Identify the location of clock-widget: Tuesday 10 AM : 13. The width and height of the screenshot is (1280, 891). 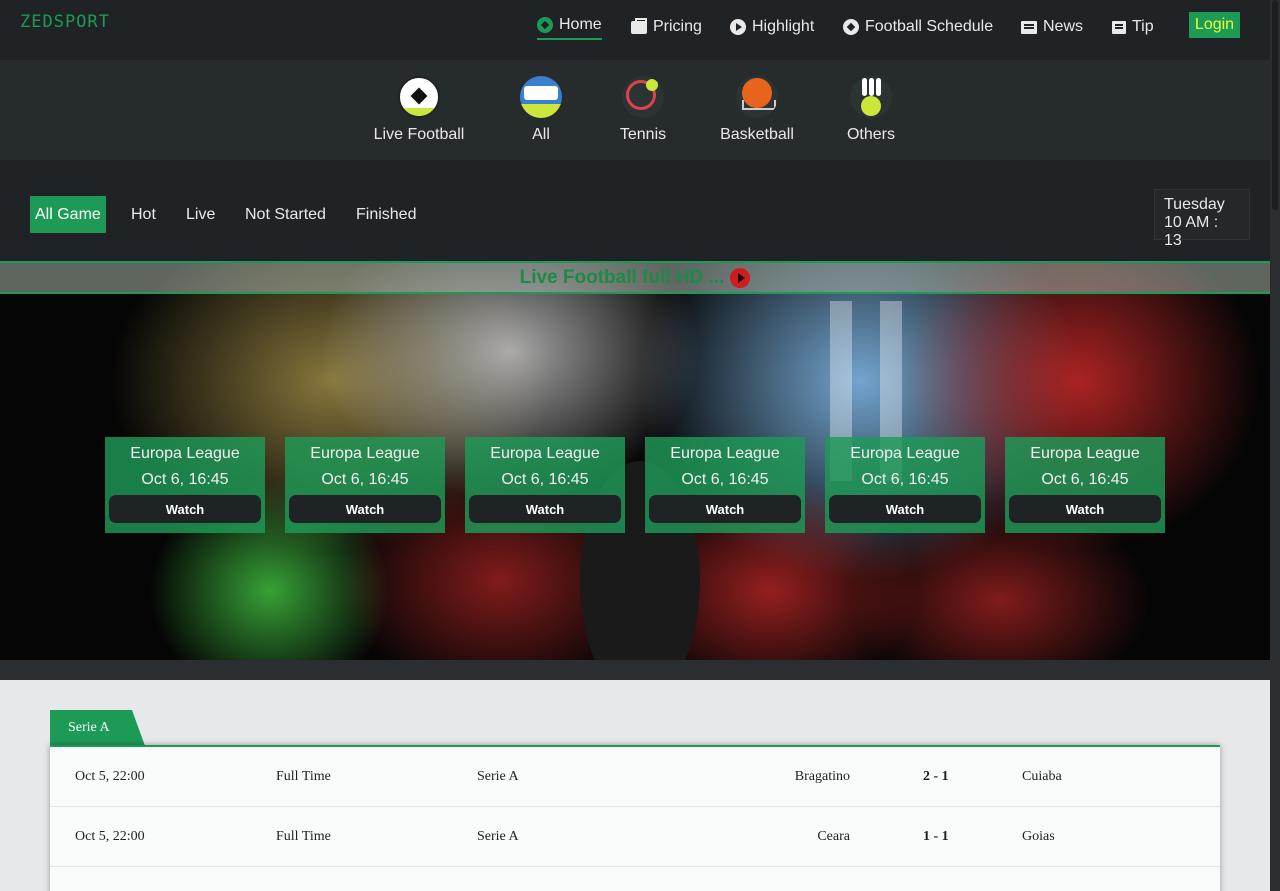
(1202, 219).